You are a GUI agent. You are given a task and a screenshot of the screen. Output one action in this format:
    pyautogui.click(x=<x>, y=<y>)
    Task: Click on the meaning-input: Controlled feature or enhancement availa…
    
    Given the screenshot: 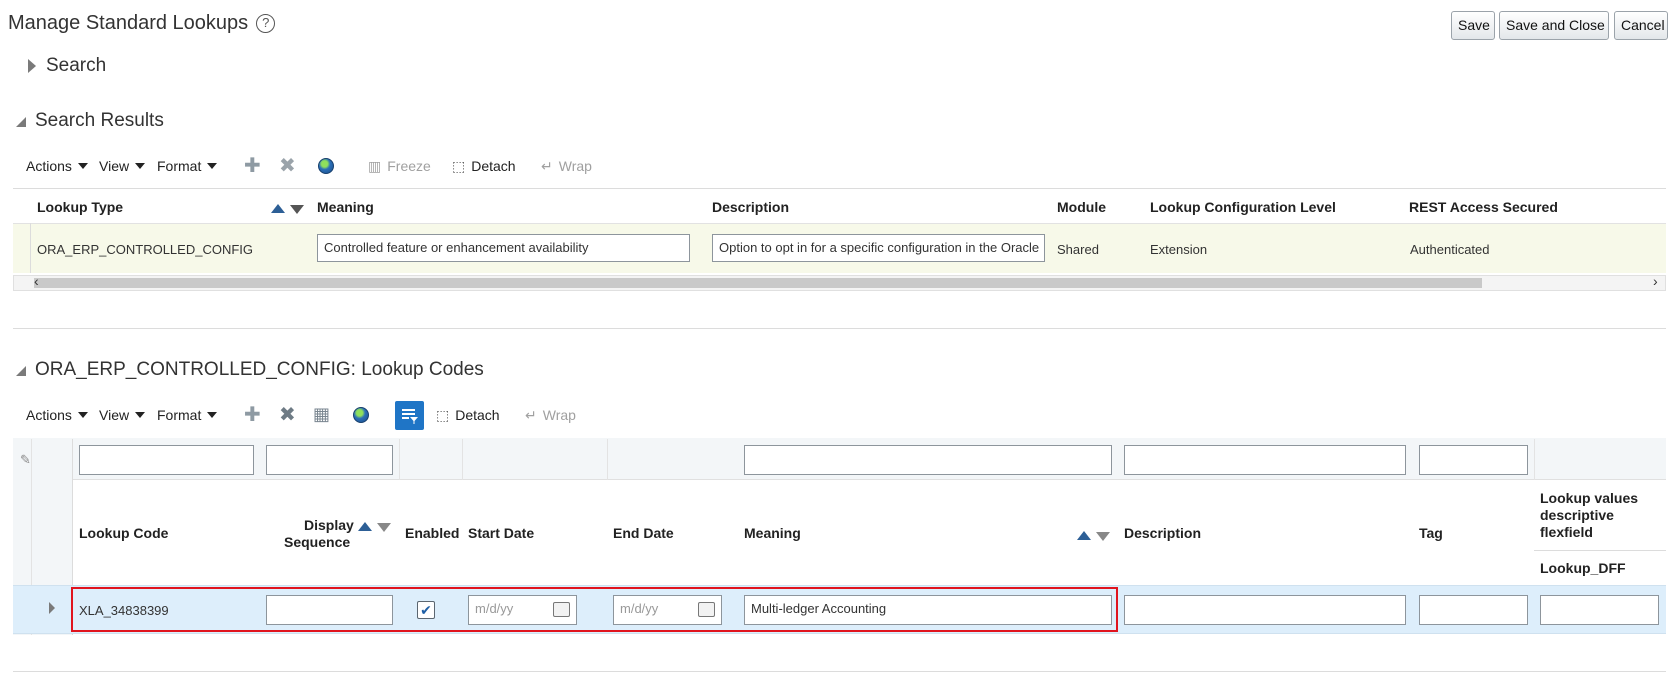 What is the action you would take?
    pyautogui.click(x=503, y=248)
    